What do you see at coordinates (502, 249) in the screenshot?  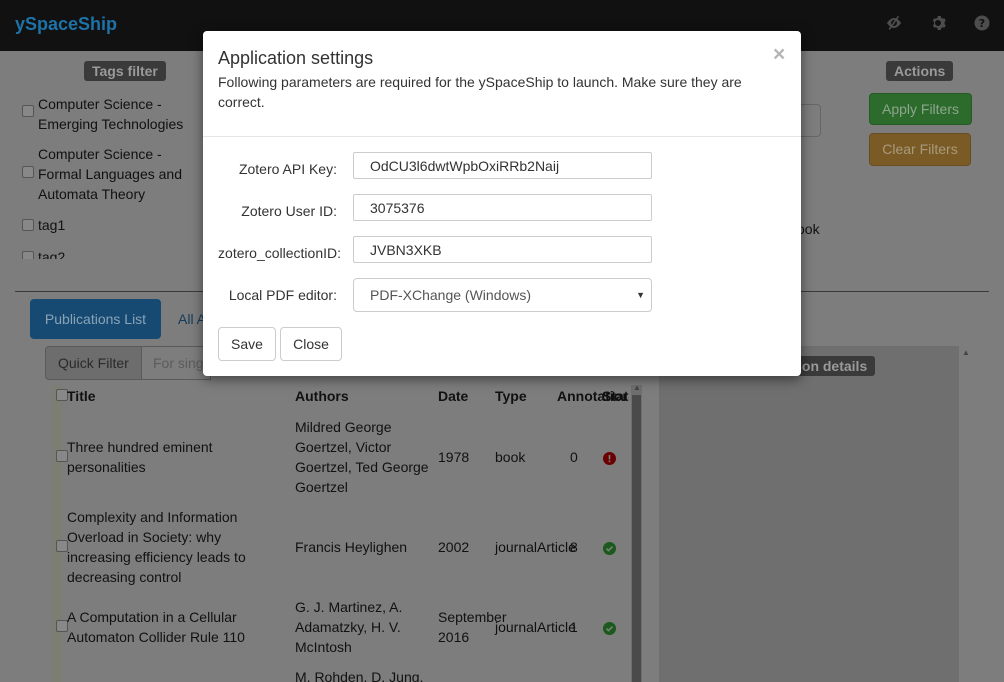 I see `collection-id-input` at bounding box center [502, 249].